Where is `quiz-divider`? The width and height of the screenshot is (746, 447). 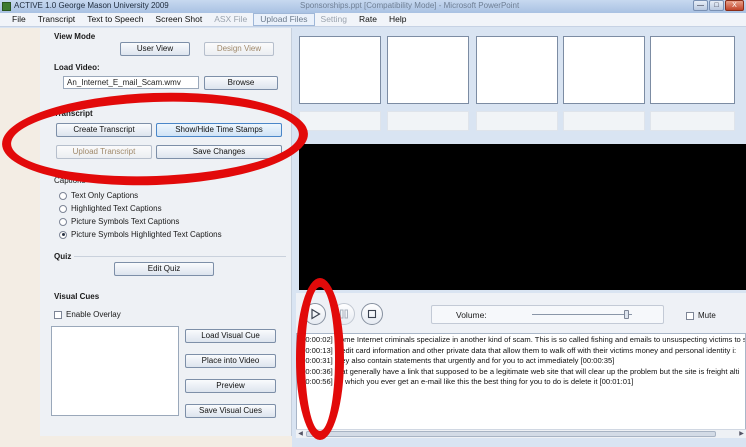 quiz-divider is located at coordinates (180, 256).